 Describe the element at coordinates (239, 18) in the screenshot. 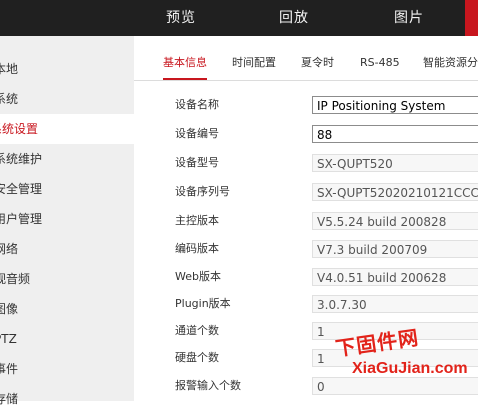

I see `top-navigation-bar: 预览 回放 图片` at that location.